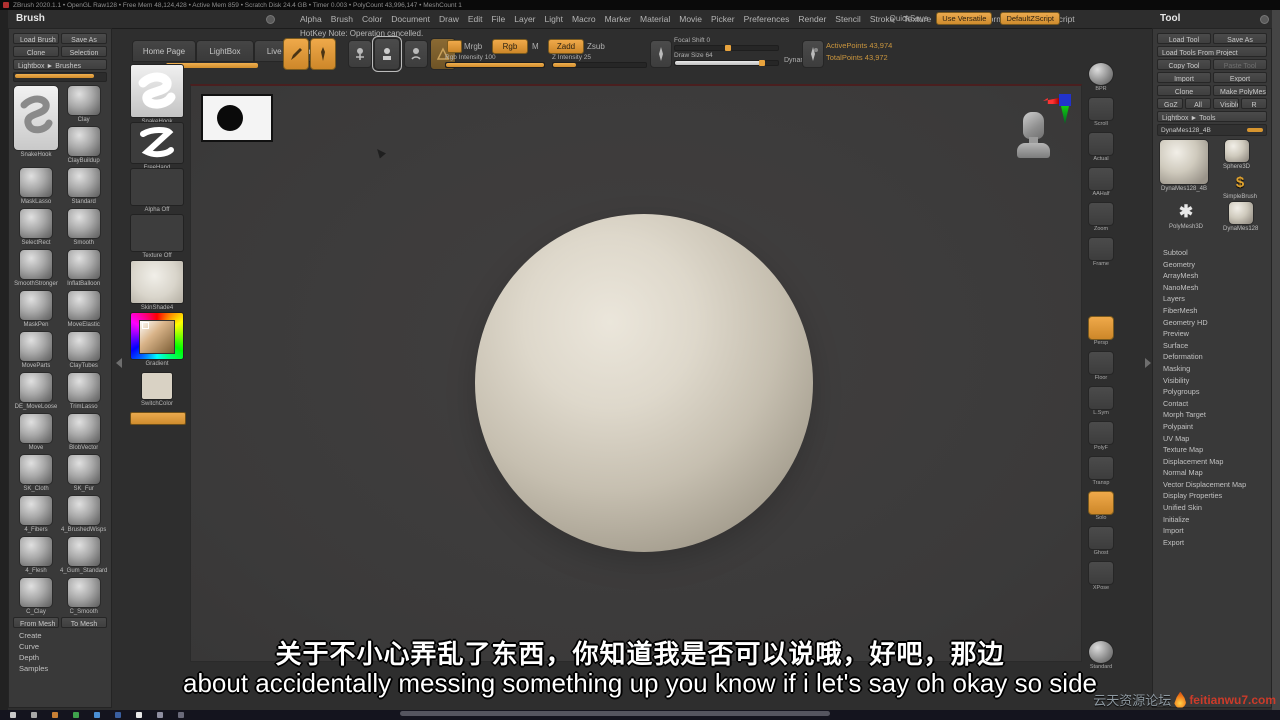 Image resolution: width=1280 pixels, height=720 pixels. I want to click on brush-item-smoothstronger: SmoothStronger, so click(36, 269).